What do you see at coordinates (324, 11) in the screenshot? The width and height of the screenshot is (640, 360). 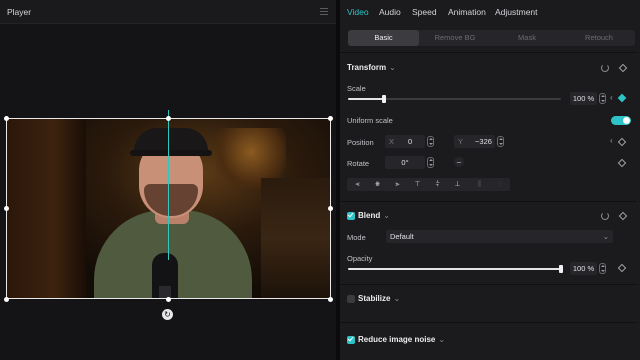 I see `menu-icon` at bounding box center [324, 11].